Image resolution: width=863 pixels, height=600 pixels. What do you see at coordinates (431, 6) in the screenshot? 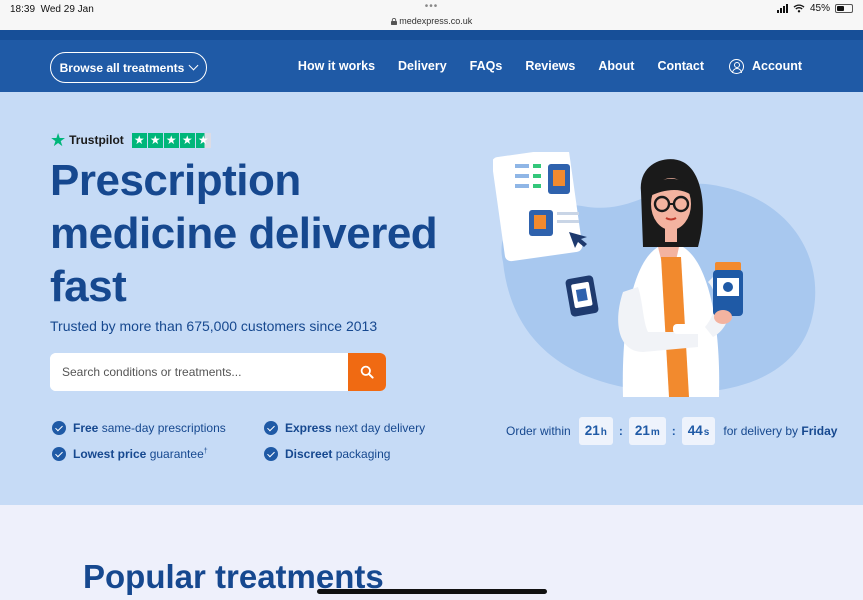
I see `tab-dots: •••` at bounding box center [431, 6].